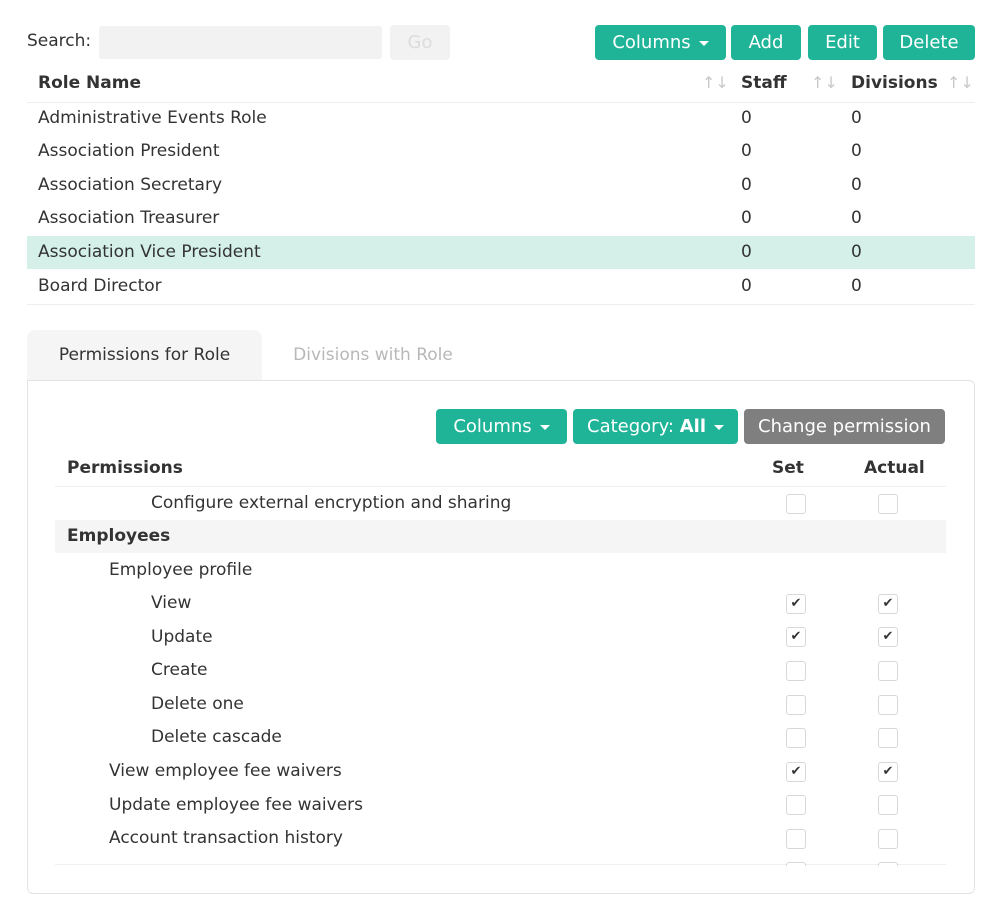 This screenshot has height=922, width=1000. What do you see at coordinates (501, 286) in the screenshot?
I see `table-row: Board Director 0 0` at bounding box center [501, 286].